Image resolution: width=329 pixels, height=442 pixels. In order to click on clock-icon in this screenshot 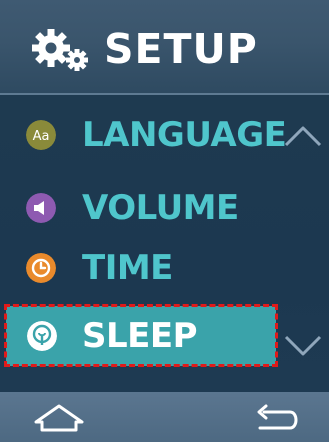, I will do `click(41, 268)`.